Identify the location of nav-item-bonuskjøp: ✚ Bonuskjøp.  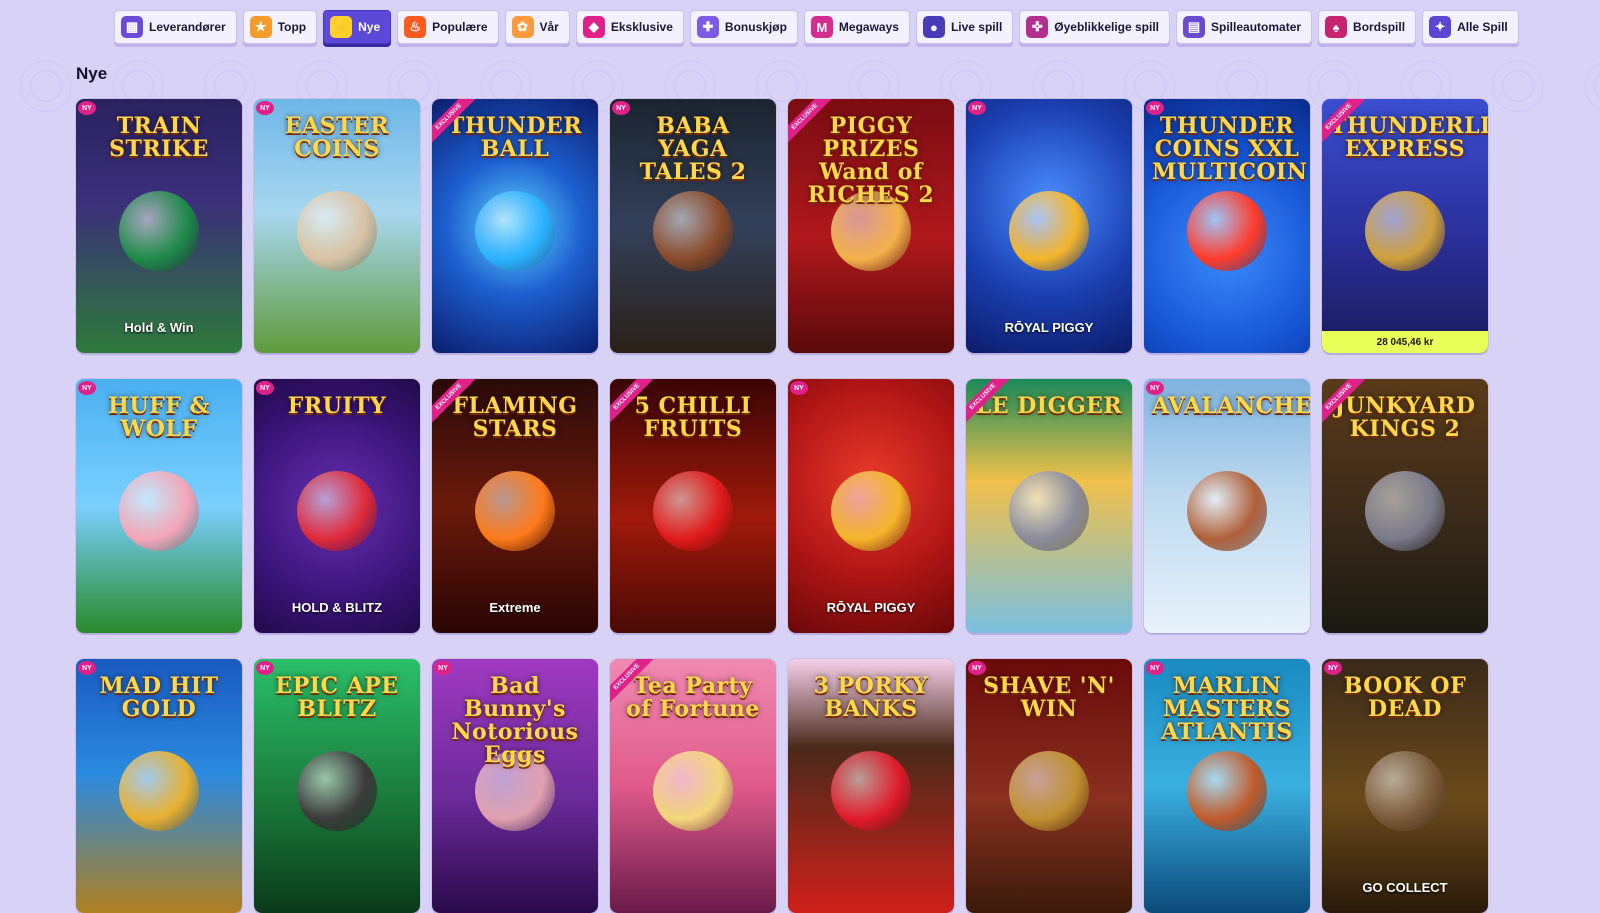
(743, 27).